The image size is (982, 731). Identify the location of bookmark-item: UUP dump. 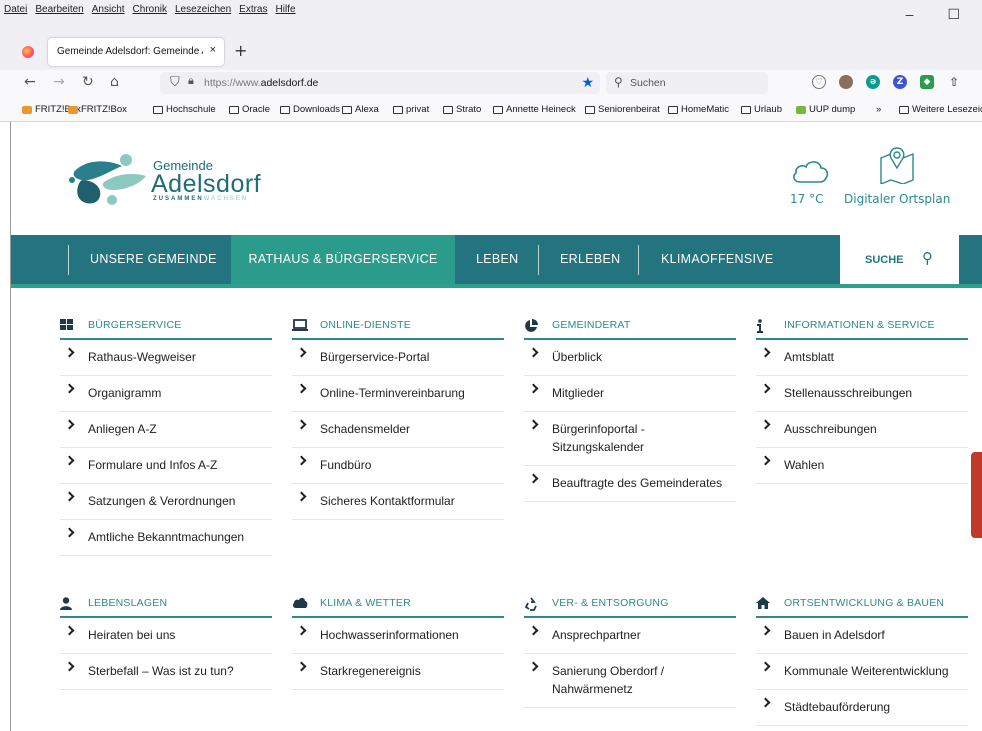
(825, 109).